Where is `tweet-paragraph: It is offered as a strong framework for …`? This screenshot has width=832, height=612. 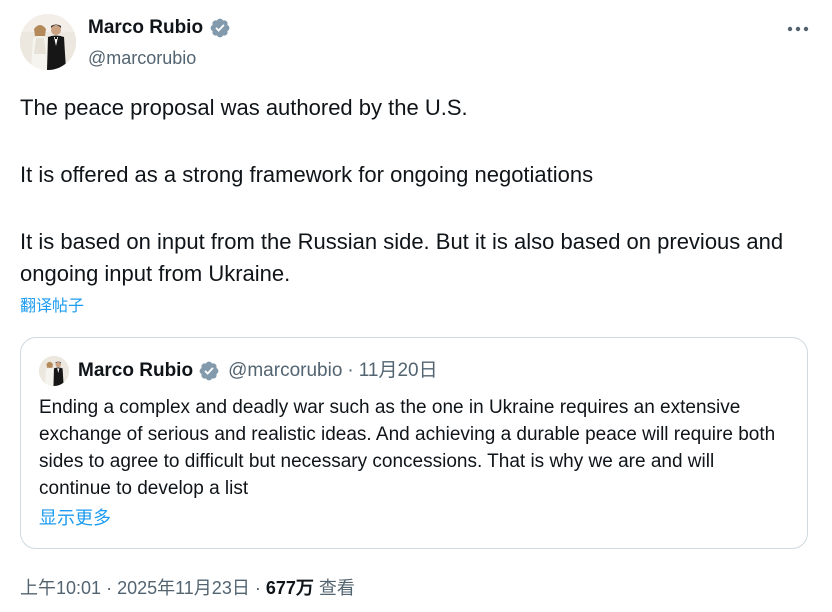
tweet-paragraph: It is offered as a strong framework for … is located at coordinates (307, 174).